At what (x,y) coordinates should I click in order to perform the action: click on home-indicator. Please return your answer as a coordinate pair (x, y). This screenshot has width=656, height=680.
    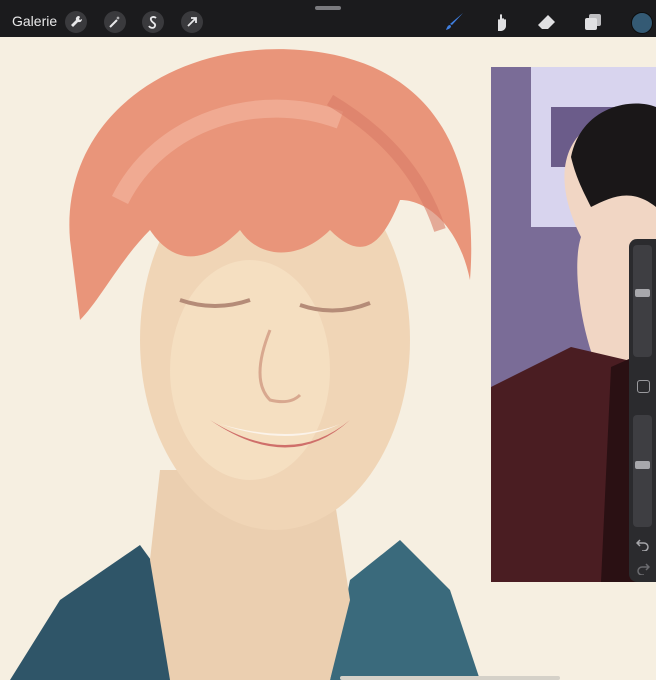
    Looking at the image, I should click on (450, 678).